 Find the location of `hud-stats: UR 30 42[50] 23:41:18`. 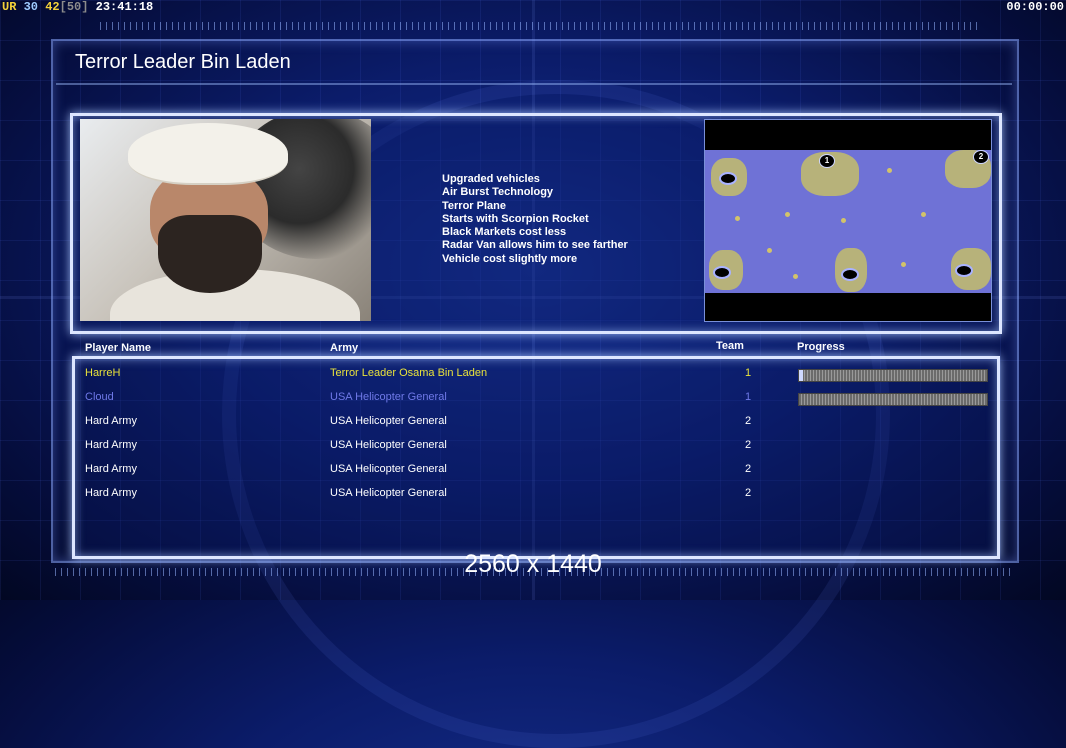

hud-stats: UR 30 42[50] 23:41:18 is located at coordinates (77, 7).